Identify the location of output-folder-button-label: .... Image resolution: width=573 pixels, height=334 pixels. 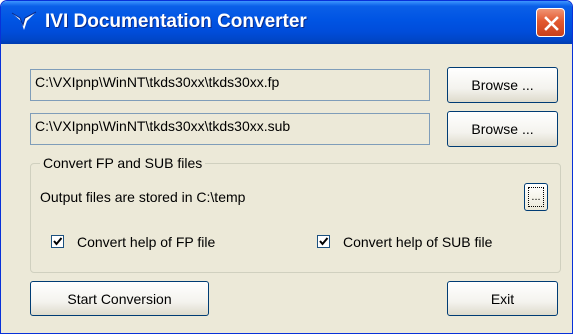
(536, 197).